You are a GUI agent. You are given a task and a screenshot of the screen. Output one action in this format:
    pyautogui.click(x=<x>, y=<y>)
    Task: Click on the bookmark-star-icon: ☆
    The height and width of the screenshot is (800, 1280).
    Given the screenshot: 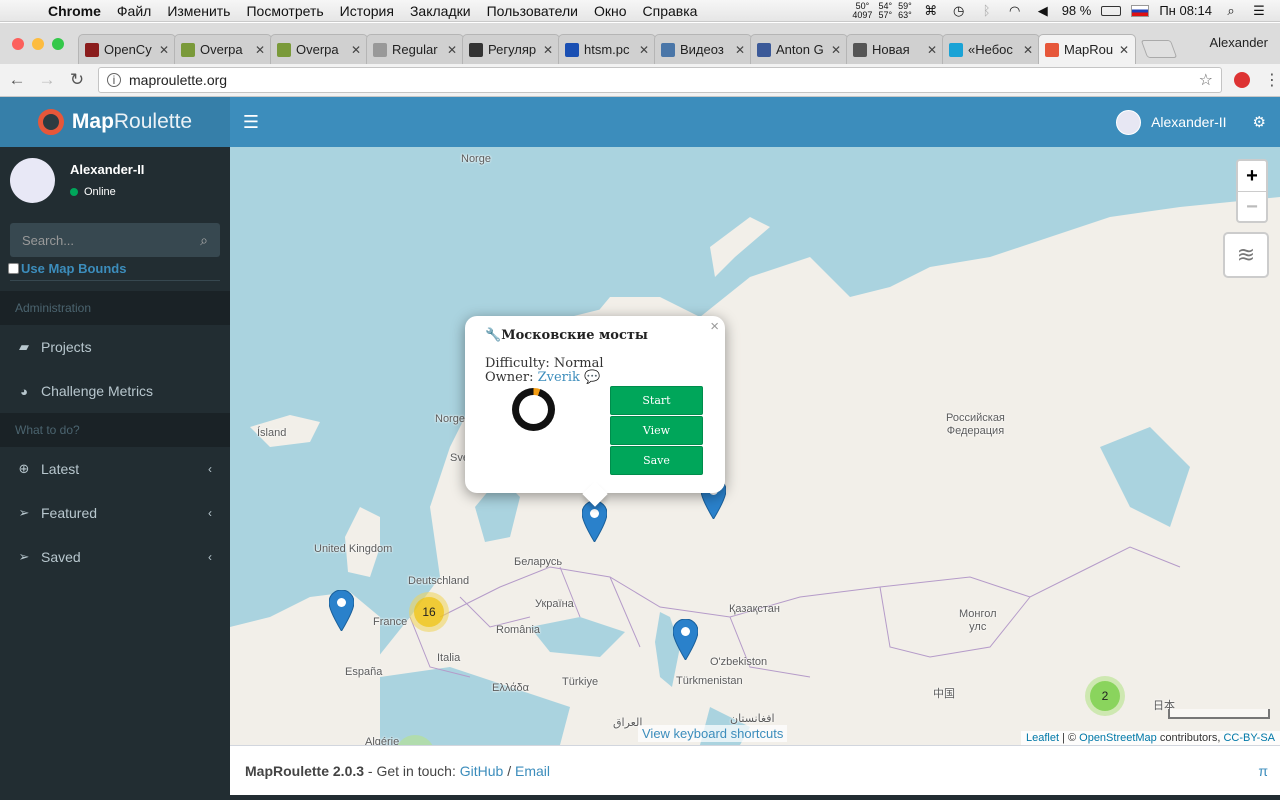 What is the action you would take?
    pyautogui.click(x=1206, y=80)
    